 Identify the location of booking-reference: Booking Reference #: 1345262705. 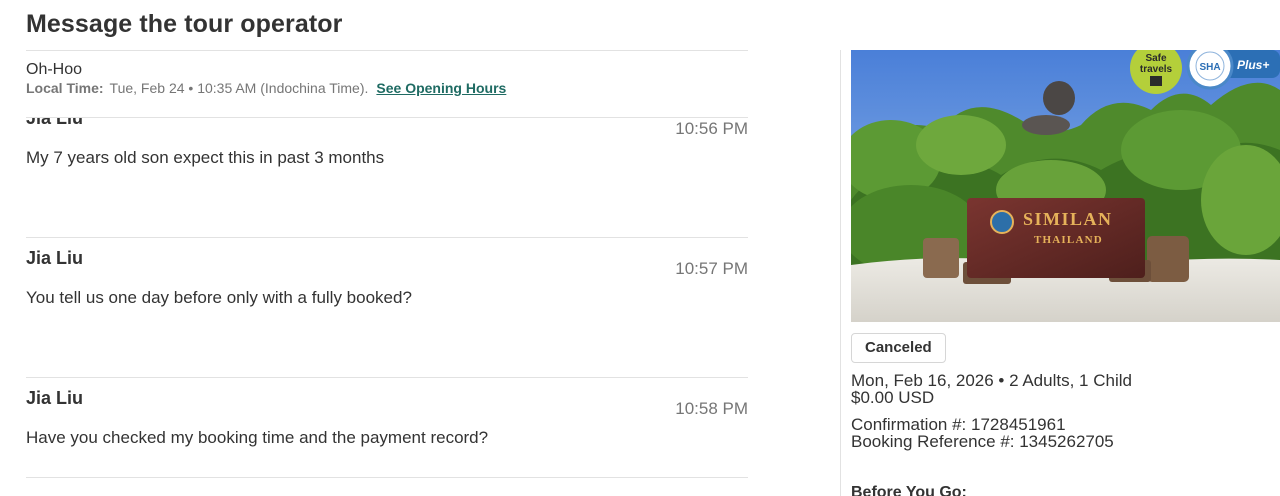
(982, 441).